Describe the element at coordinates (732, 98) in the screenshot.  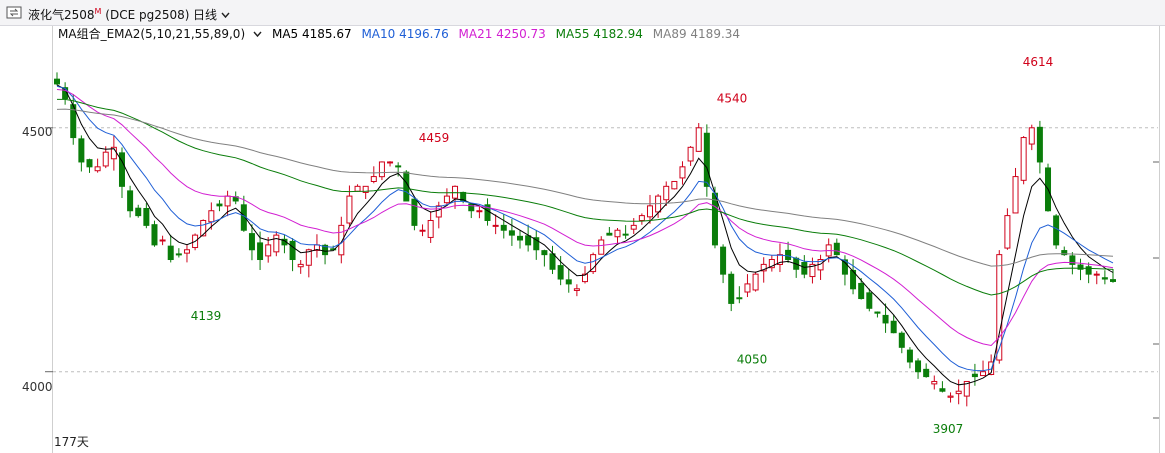
I see `price-label-4540: 4540` at that location.